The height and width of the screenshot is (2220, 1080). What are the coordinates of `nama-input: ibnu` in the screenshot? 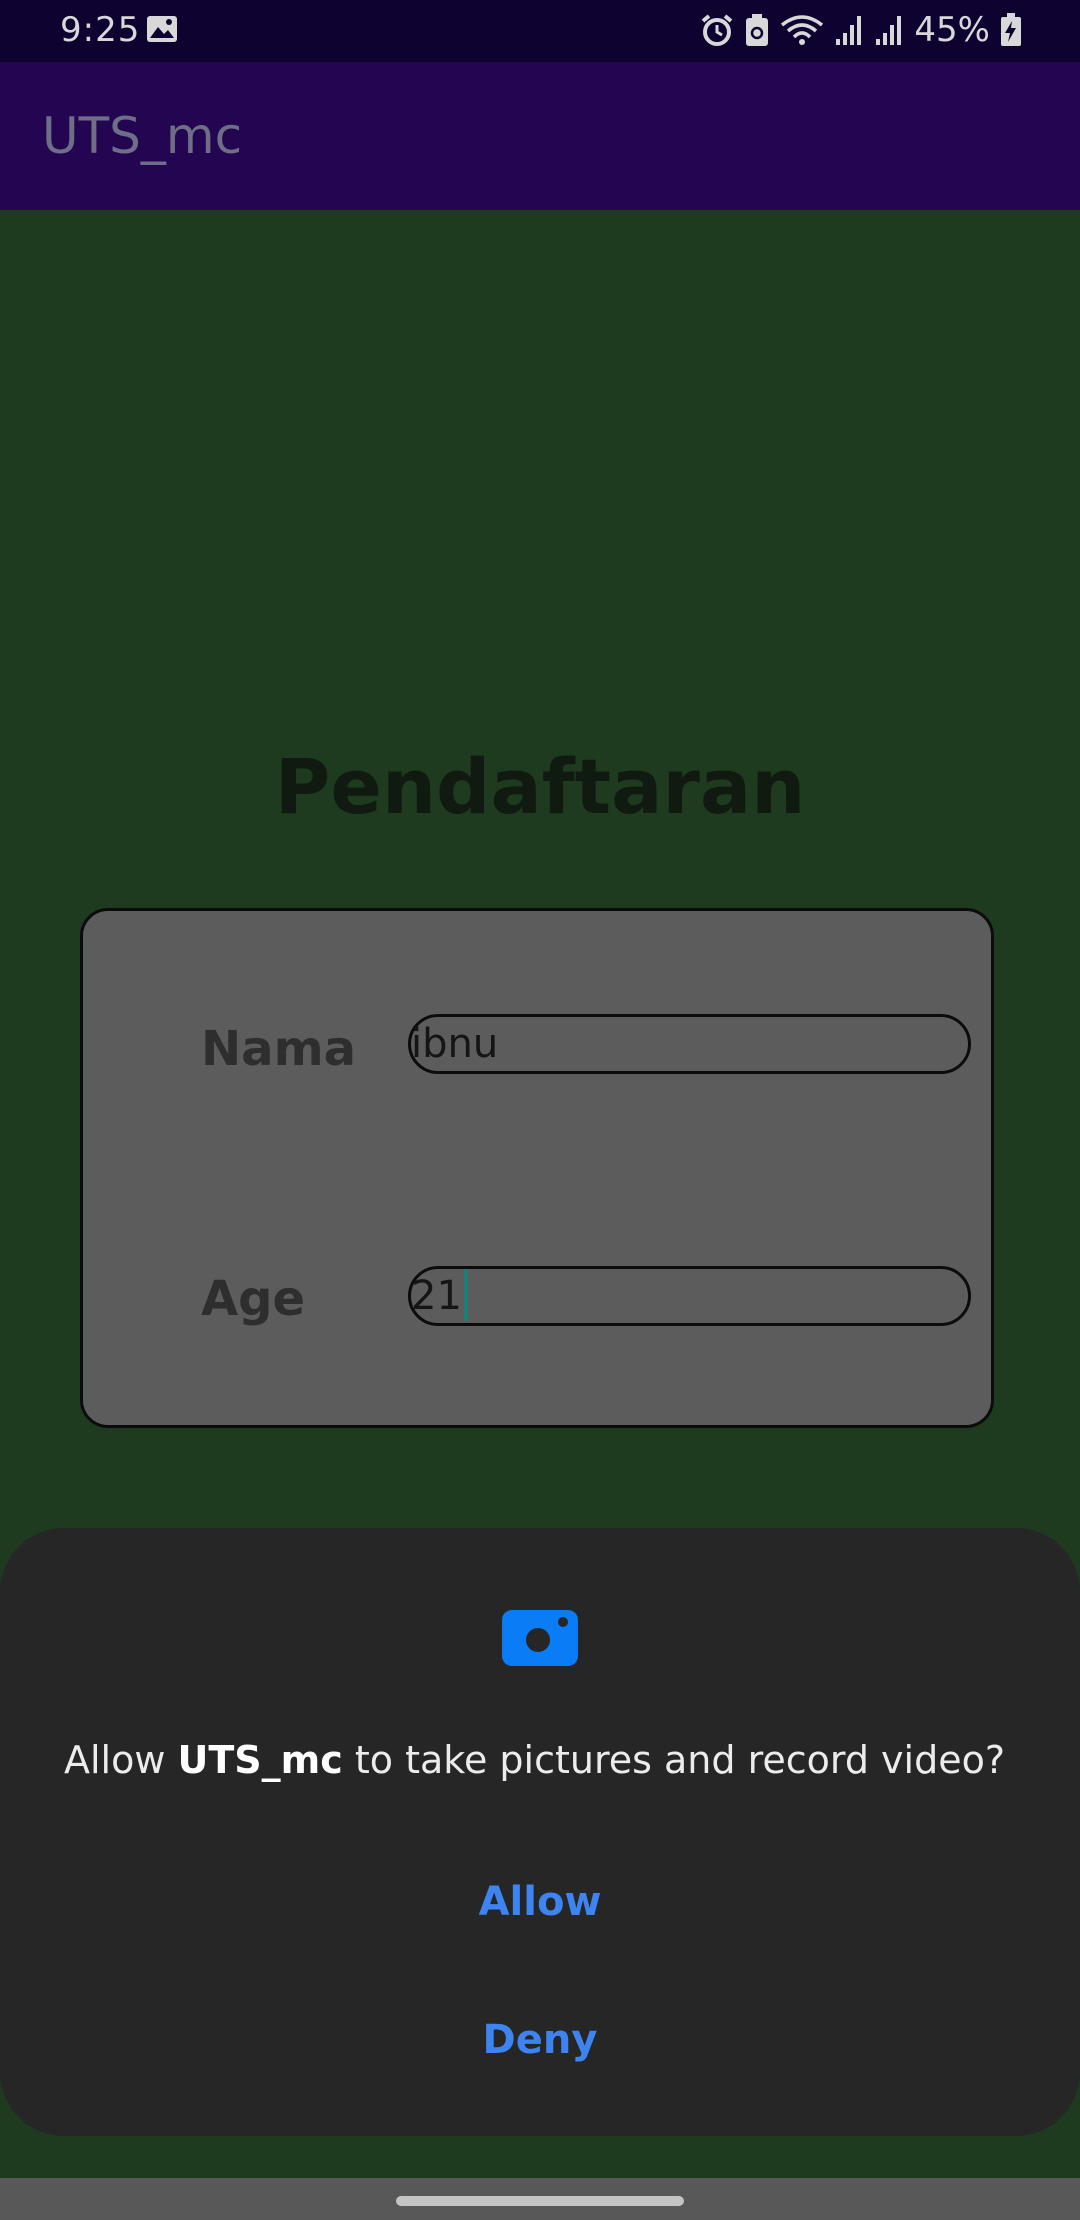 It's located at (689, 1044).